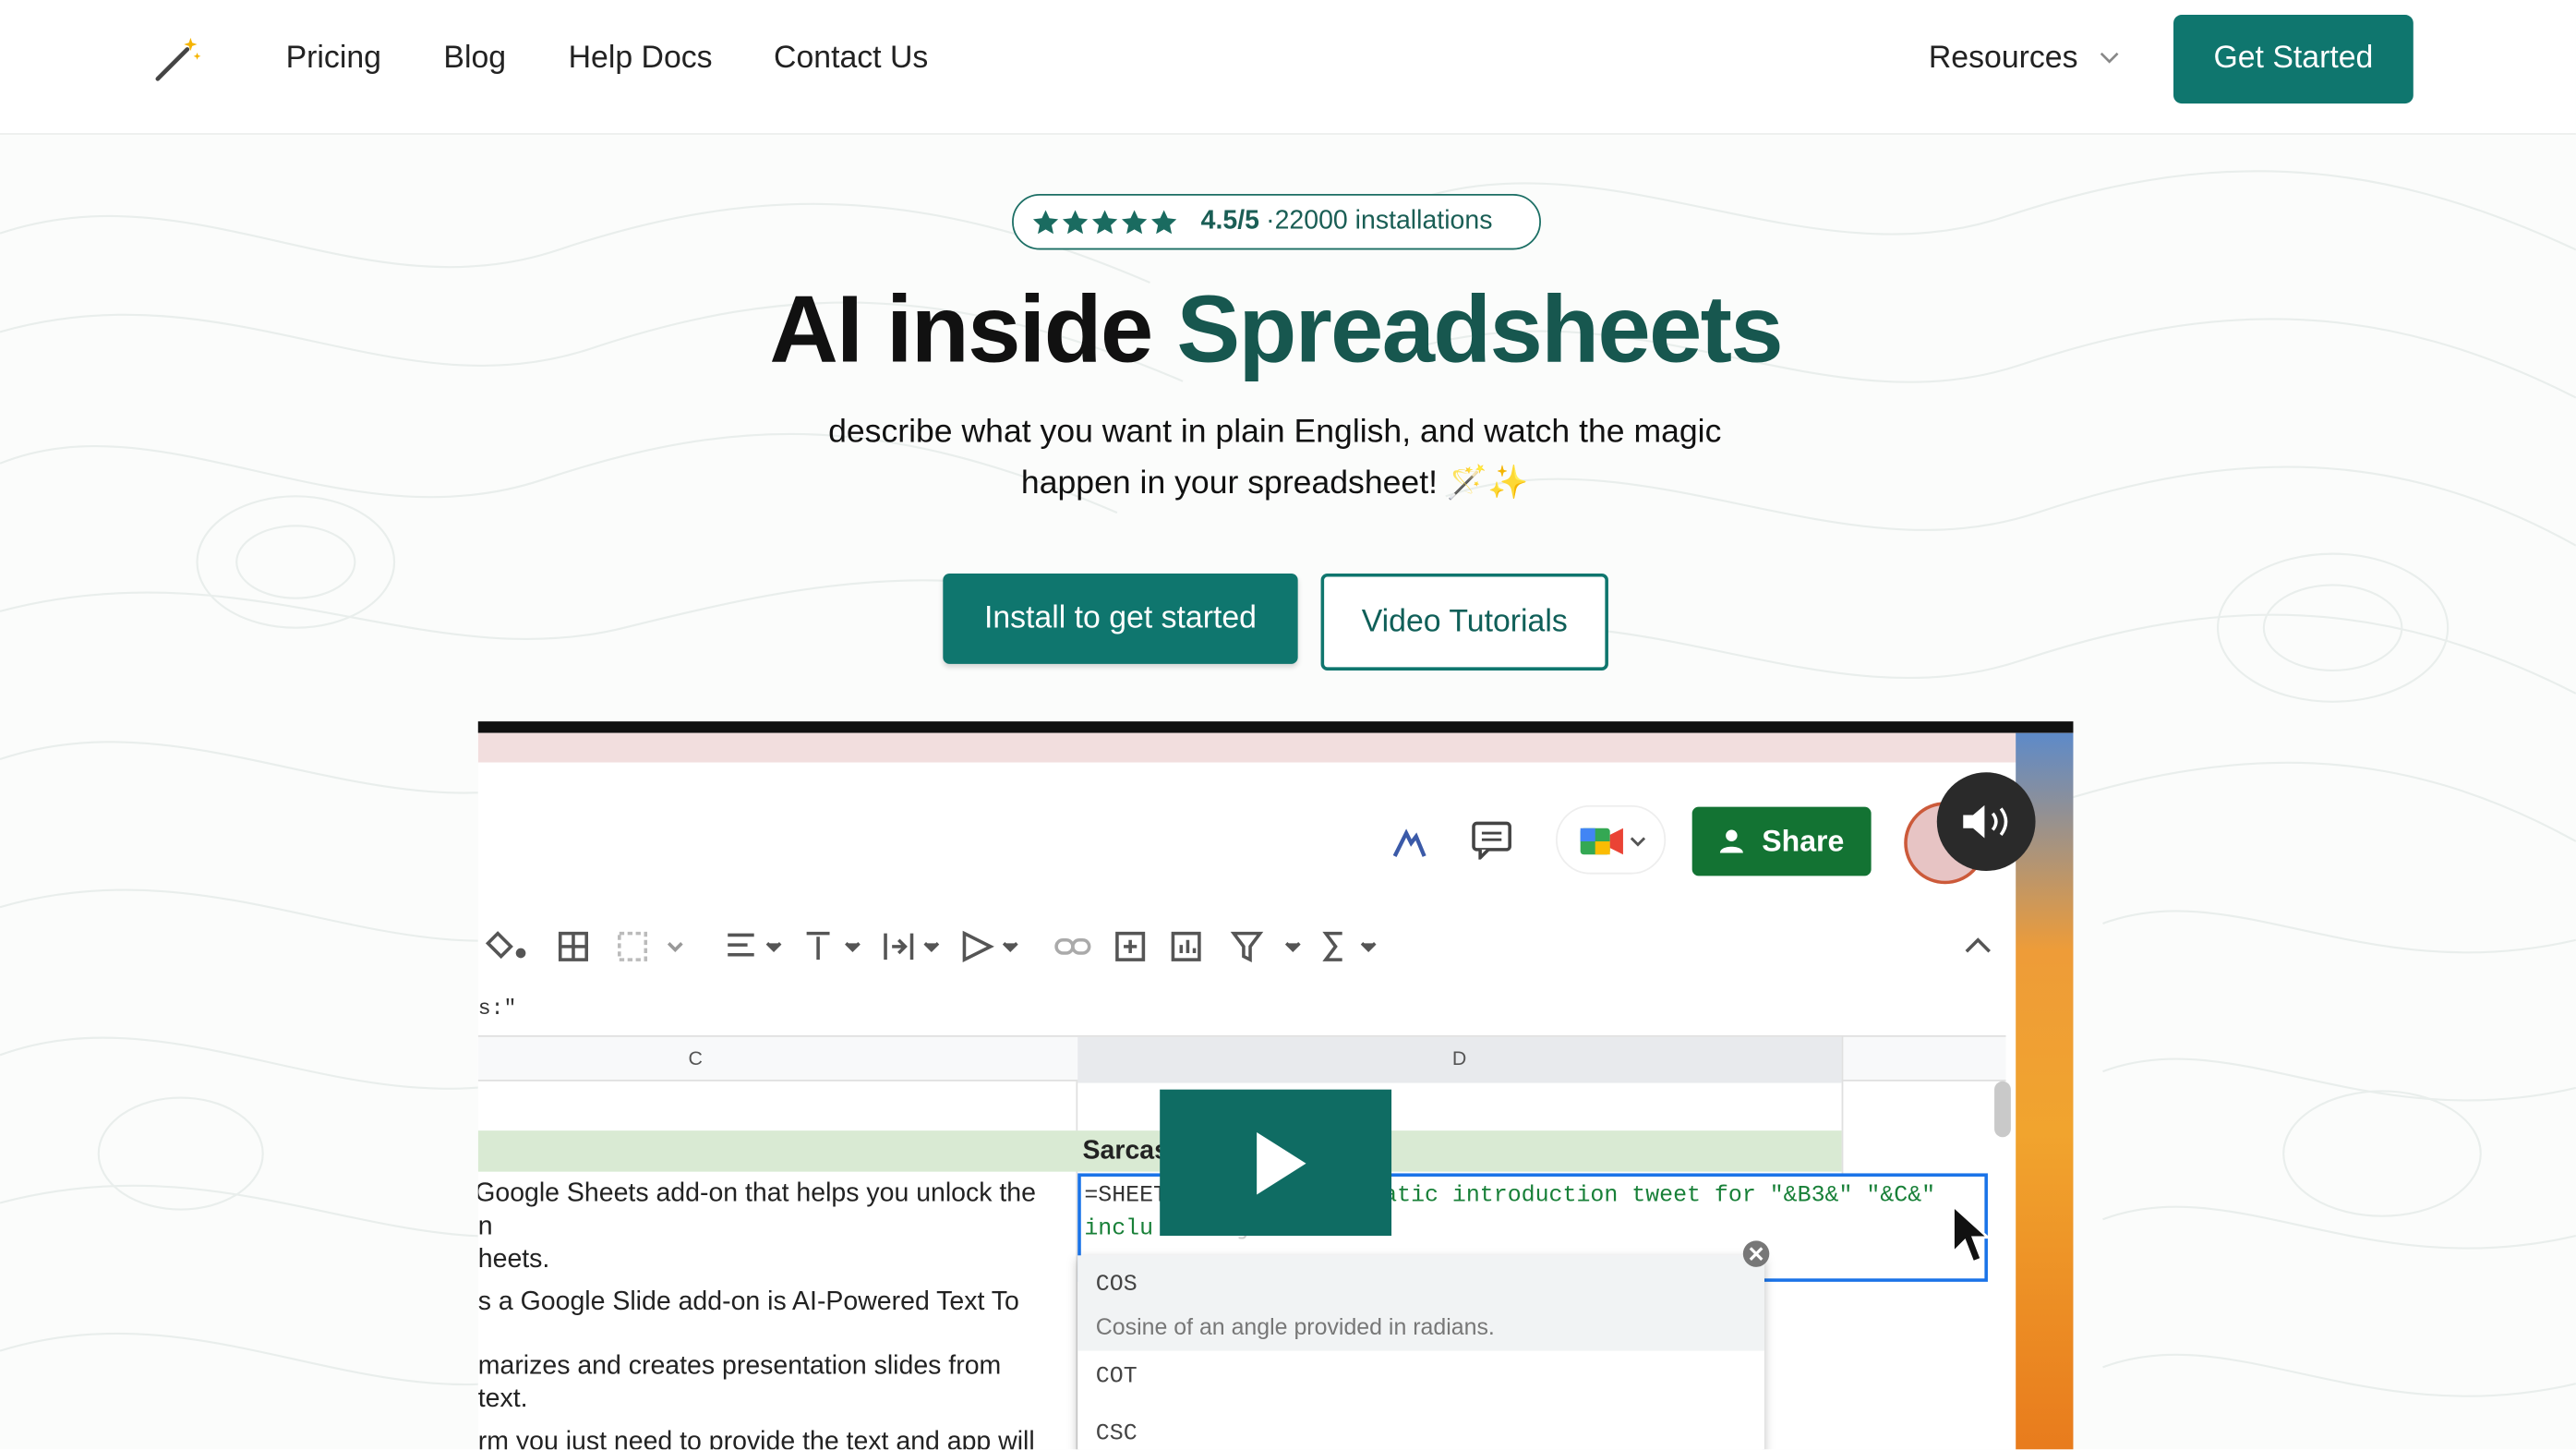  Describe the element at coordinates (1491, 840) in the screenshot. I see `comment-icon` at that location.